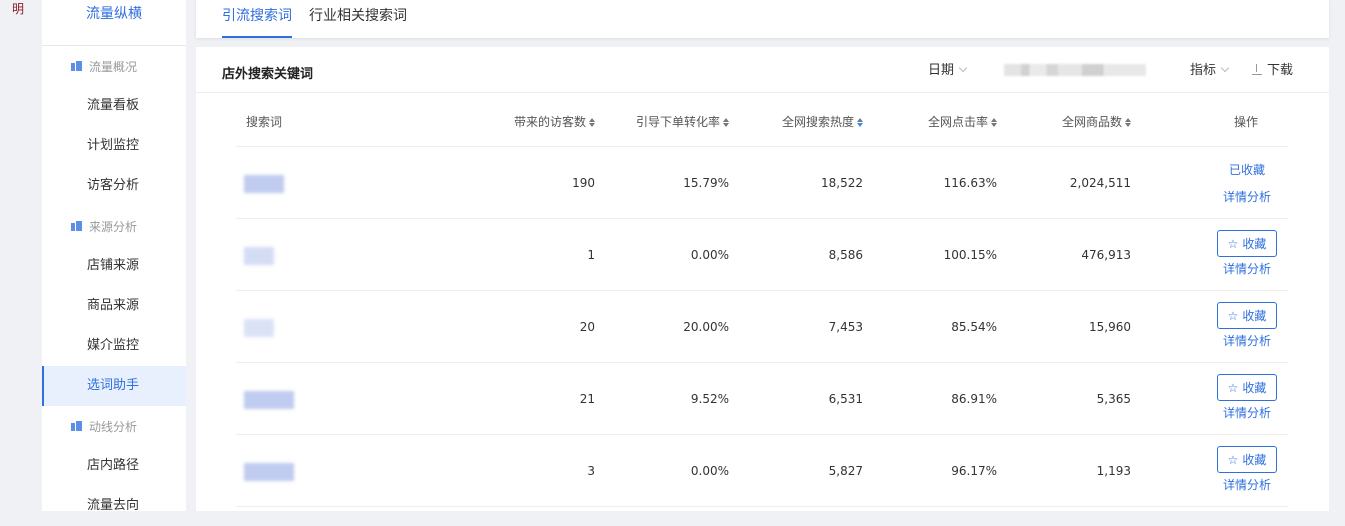 This screenshot has width=1345, height=526. What do you see at coordinates (941, 70) in the screenshot?
I see `date-label: 日期` at bounding box center [941, 70].